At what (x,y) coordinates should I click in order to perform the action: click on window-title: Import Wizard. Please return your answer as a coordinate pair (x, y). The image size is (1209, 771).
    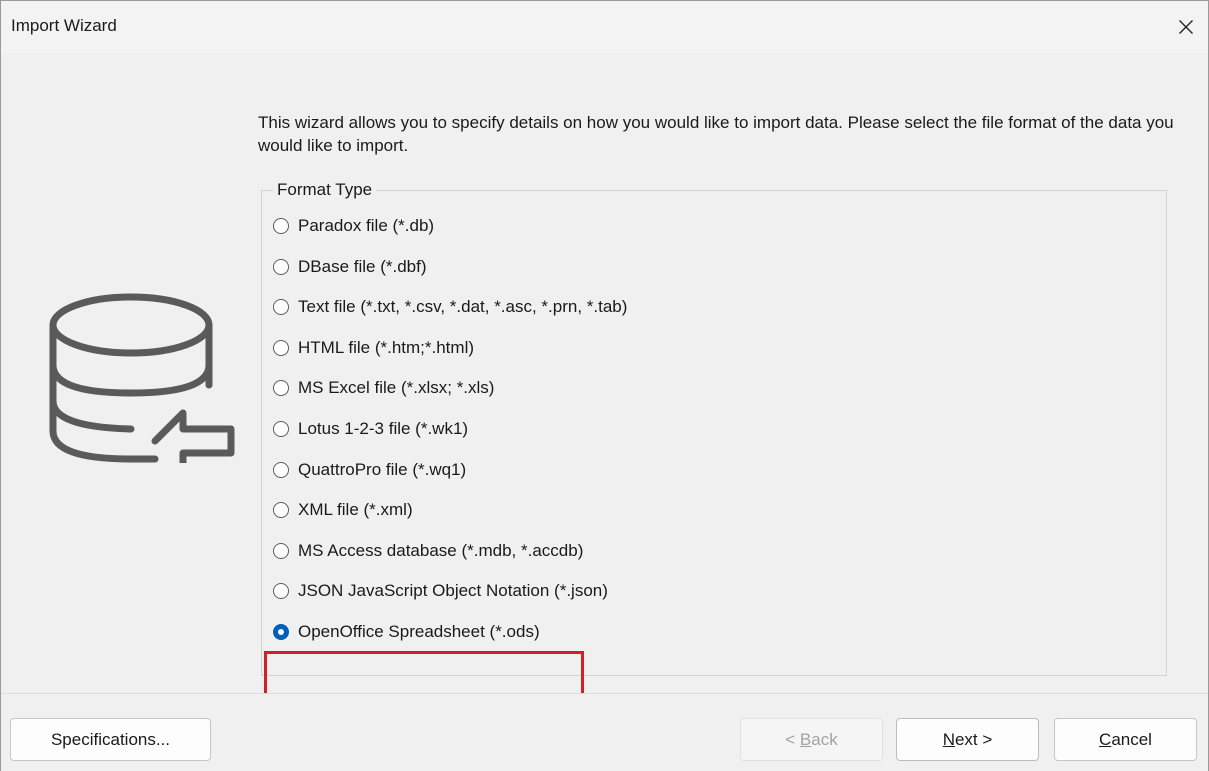
    Looking at the image, I should click on (64, 25).